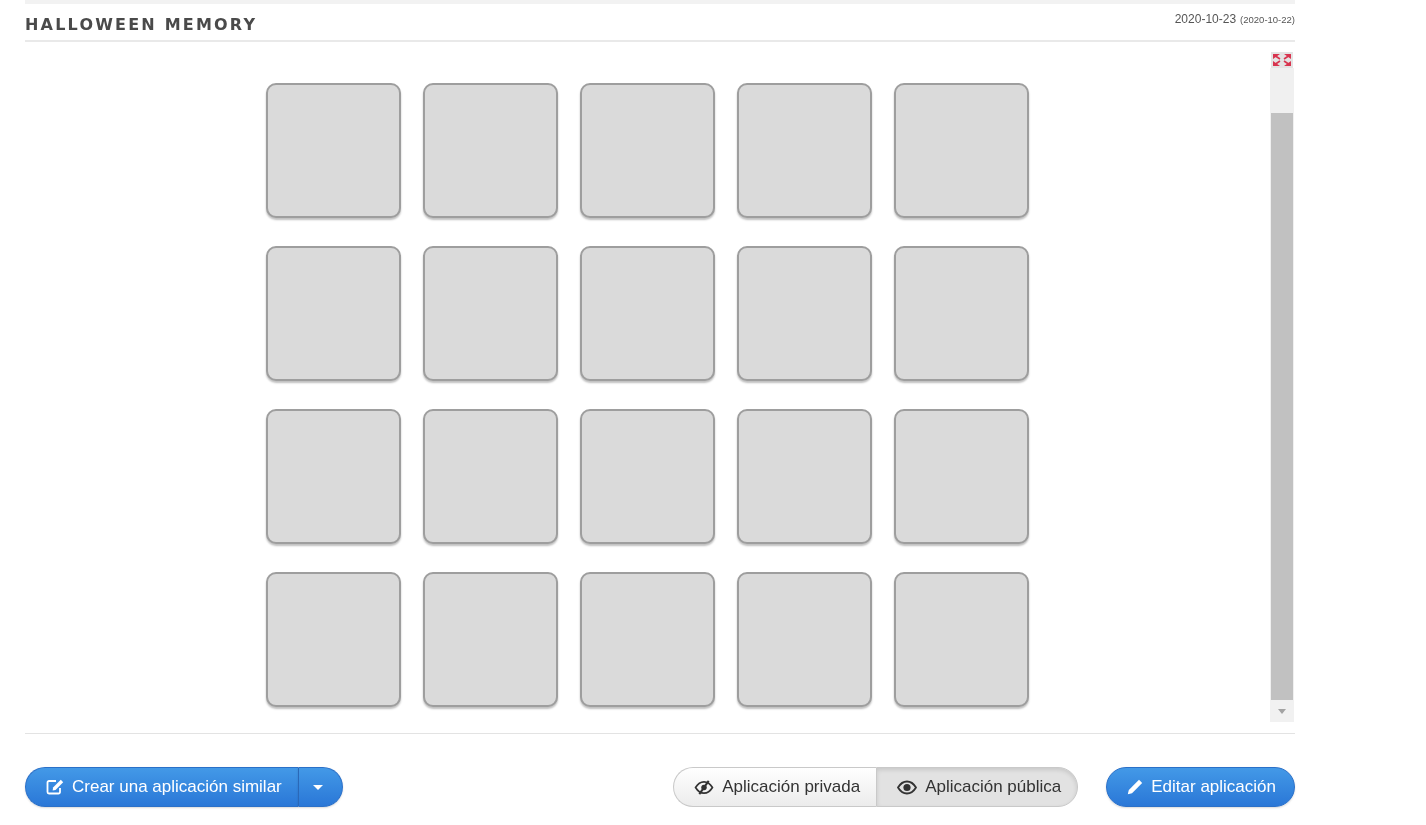  I want to click on scroll-down-button, so click(1282, 711).